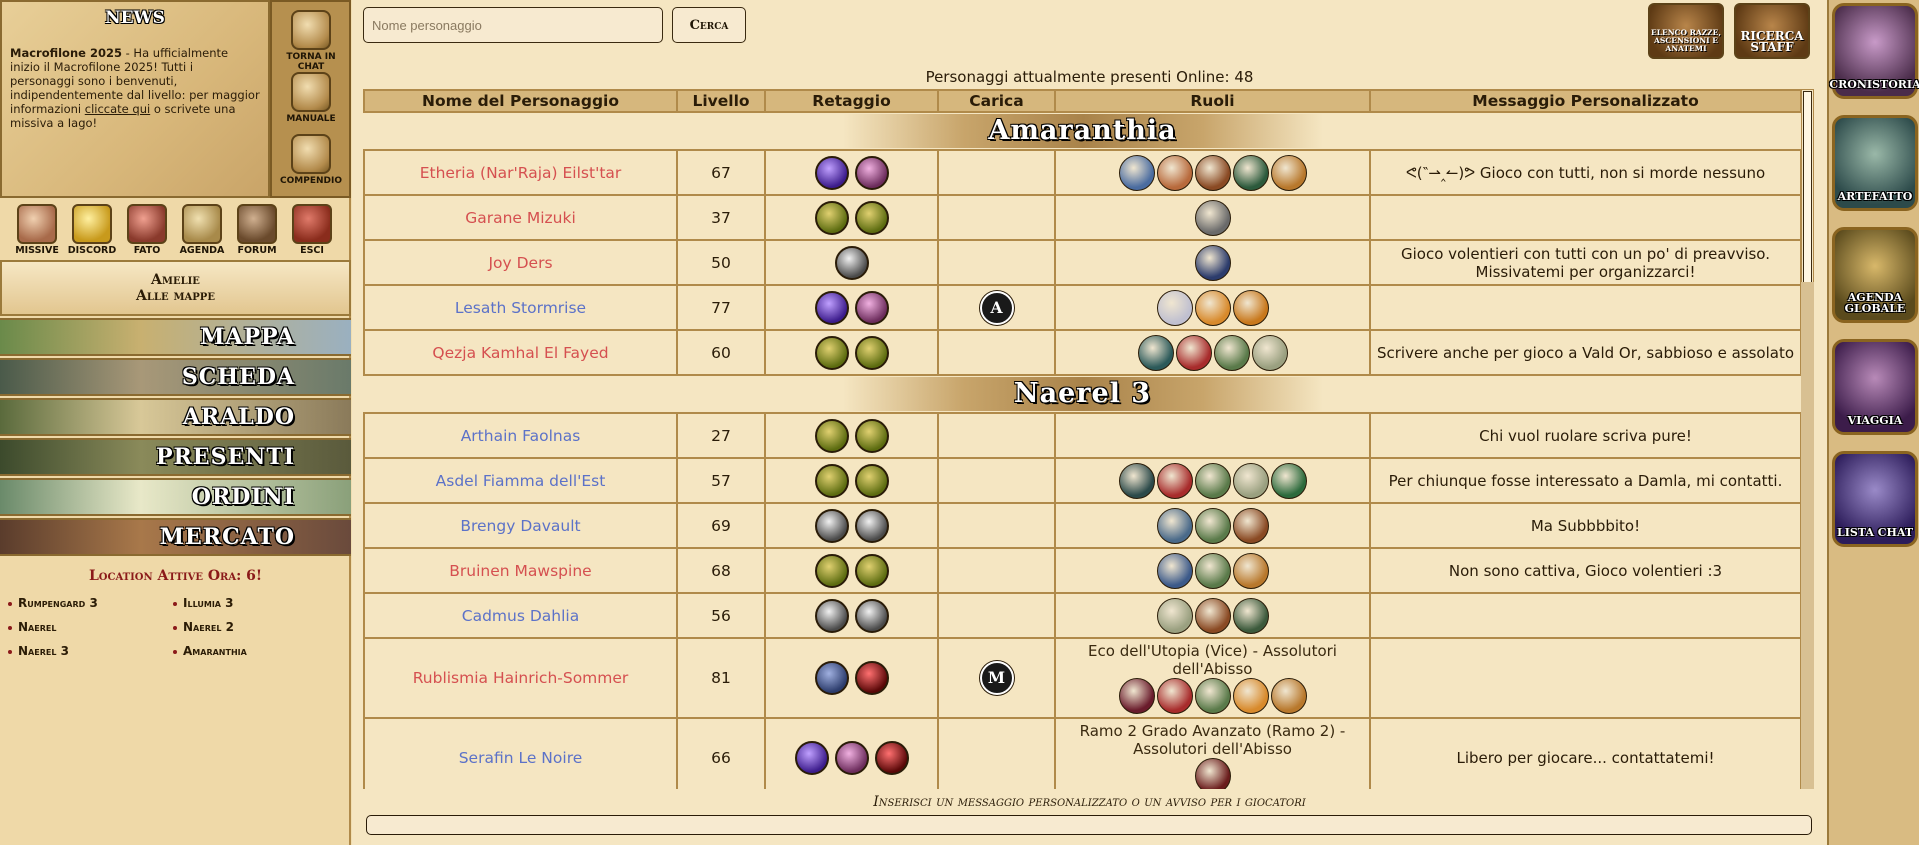  What do you see at coordinates (1807, 187) in the screenshot?
I see `scrollbar-thumb` at bounding box center [1807, 187].